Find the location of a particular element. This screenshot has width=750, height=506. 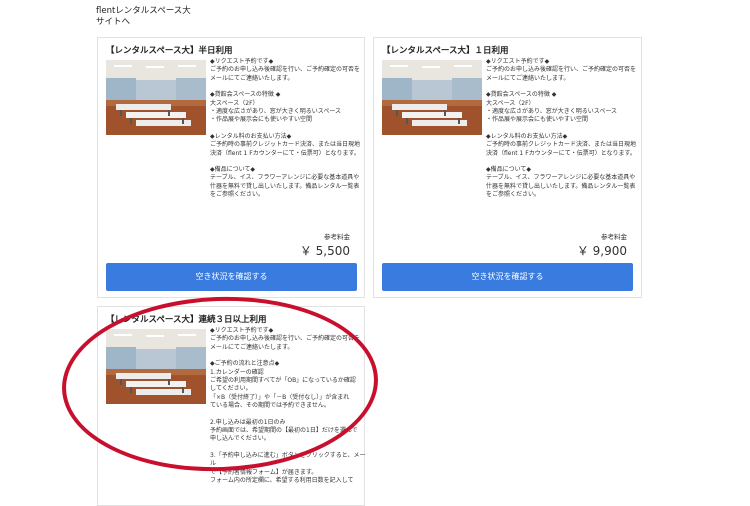

plan-title: 【レンタルスペース大】１日利用 is located at coordinates (445, 51).